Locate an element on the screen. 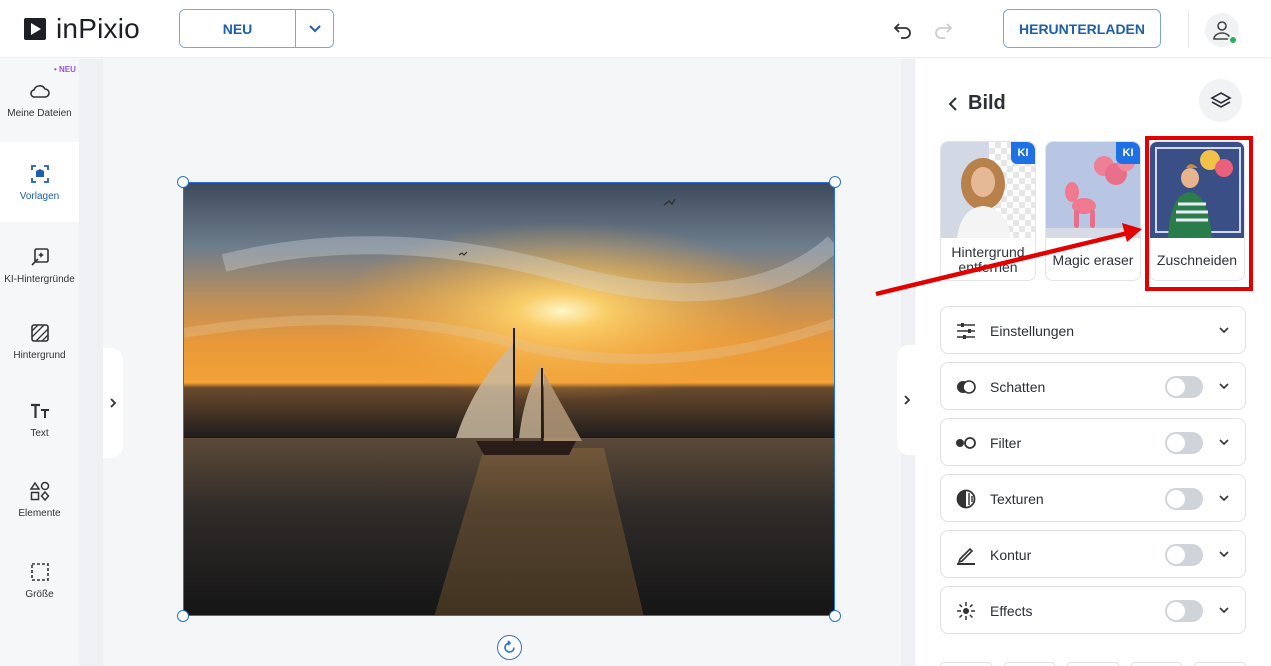  chevron-left-icon is located at coordinates (952, 103).